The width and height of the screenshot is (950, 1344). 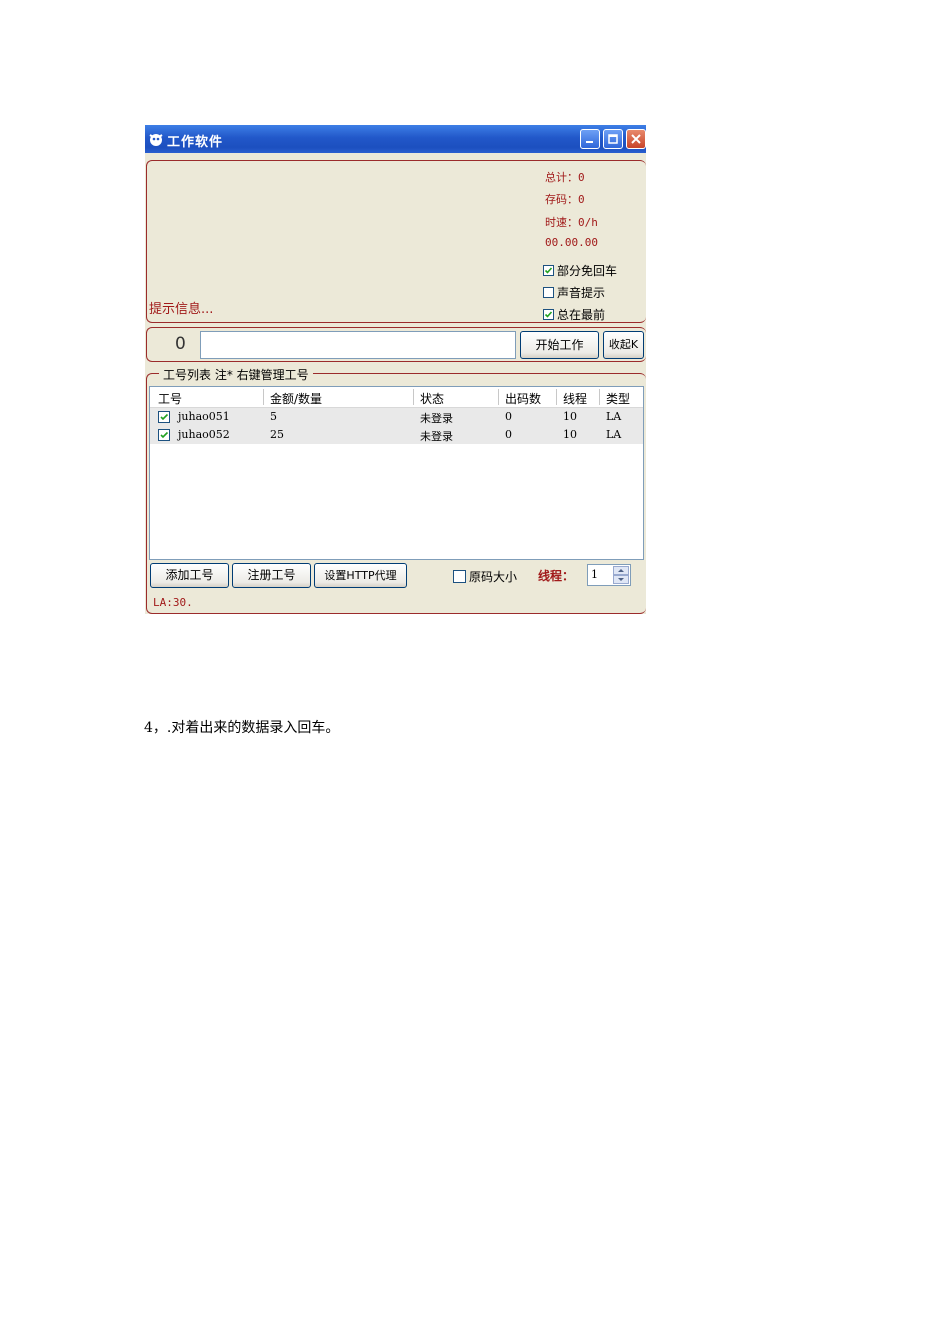 What do you see at coordinates (170, 398) in the screenshot?
I see `column-header: 工号` at bounding box center [170, 398].